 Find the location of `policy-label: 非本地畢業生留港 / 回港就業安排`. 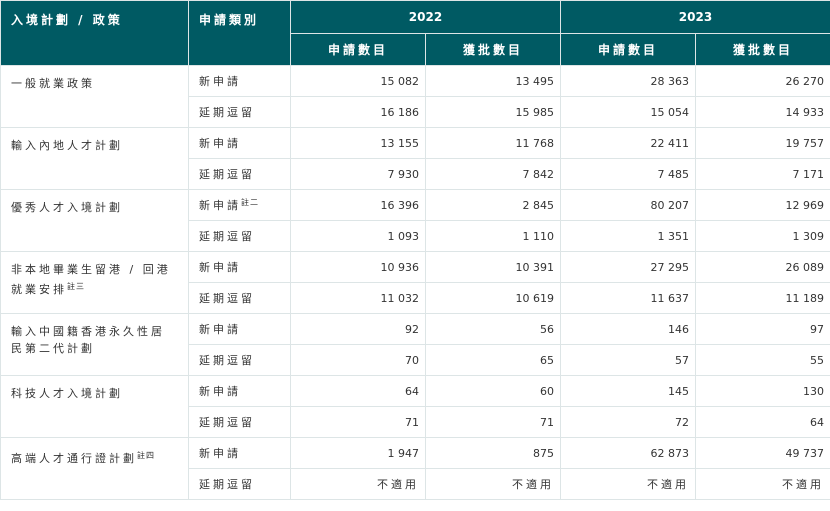

policy-label: 非本地畢業生留港 / 回港就業安排 is located at coordinates (91, 279).